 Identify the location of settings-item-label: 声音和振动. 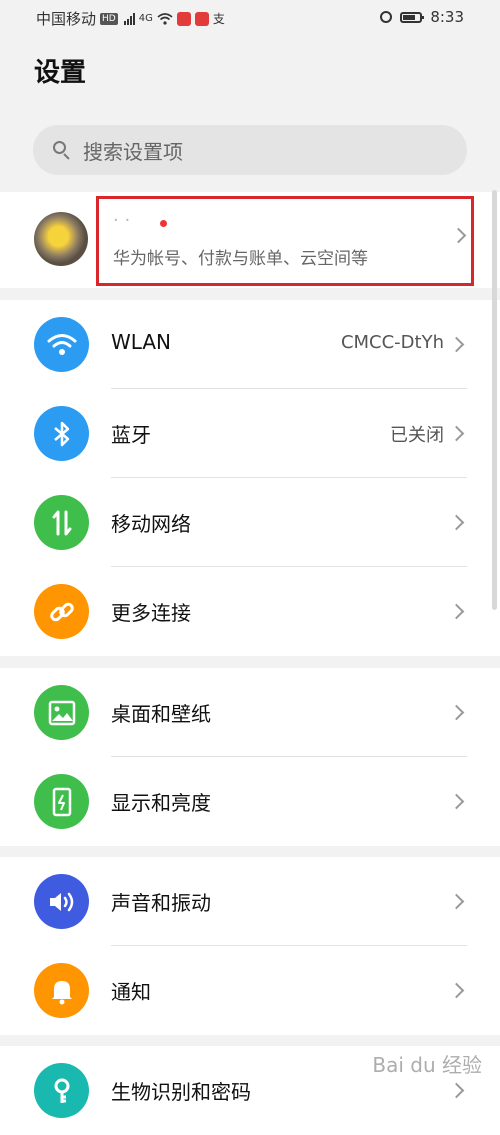
(161, 903).